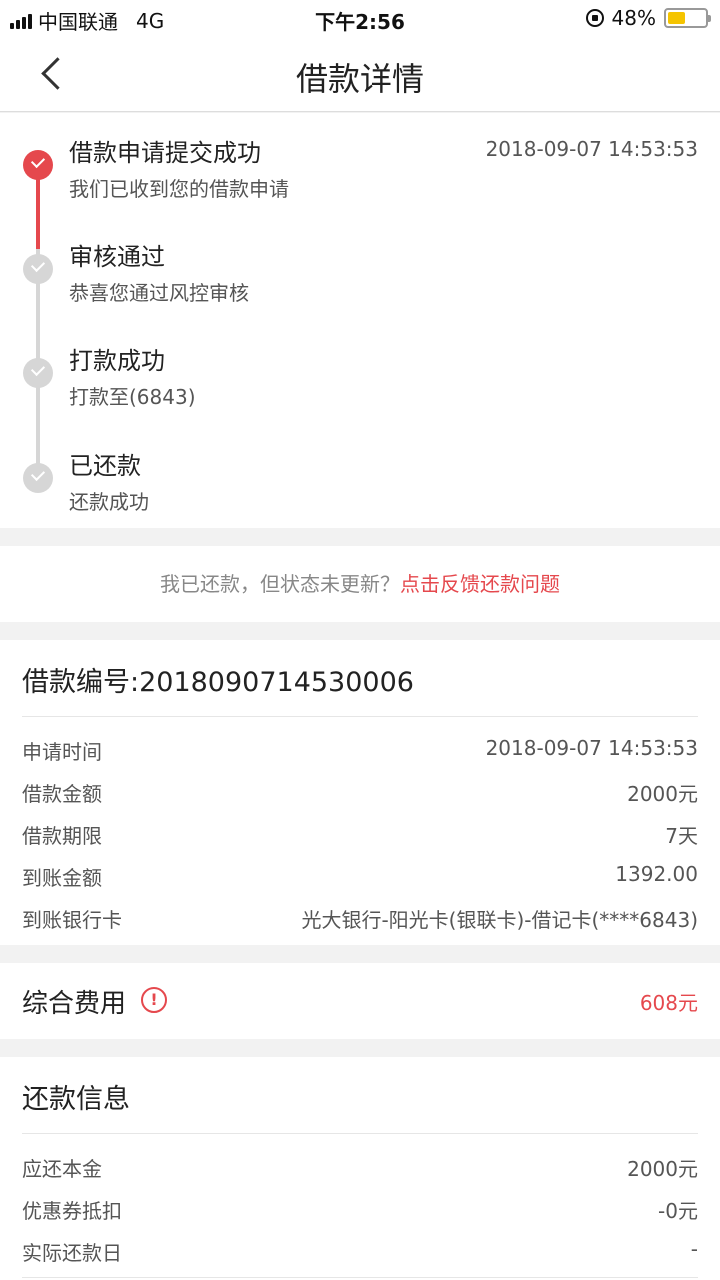  What do you see at coordinates (480, 584) in the screenshot?
I see `feedback-link: 点击反馈还款问题` at bounding box center [480, 584].